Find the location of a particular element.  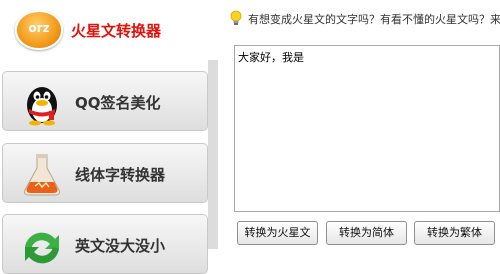

tip-line: 有想变成火星文的文字吗？有看不懂的火星文吗？来 is located at coordinates (365, 18).